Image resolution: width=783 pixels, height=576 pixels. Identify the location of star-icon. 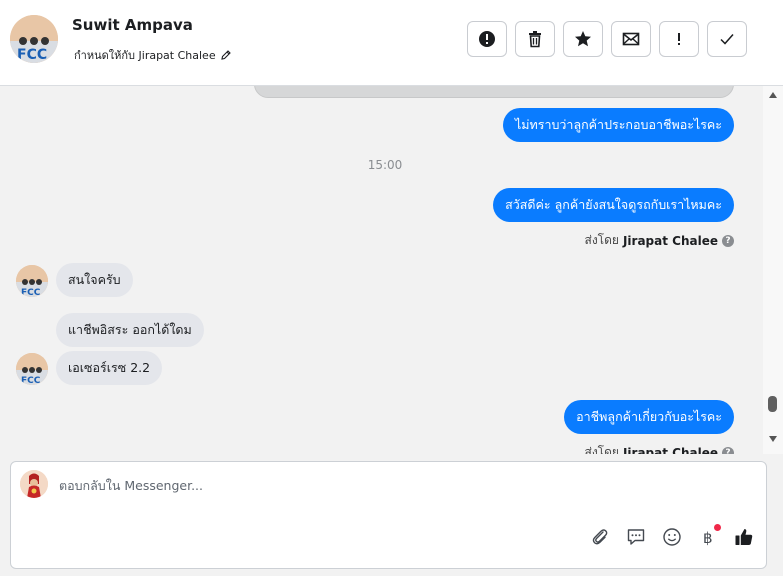
(583, 39).